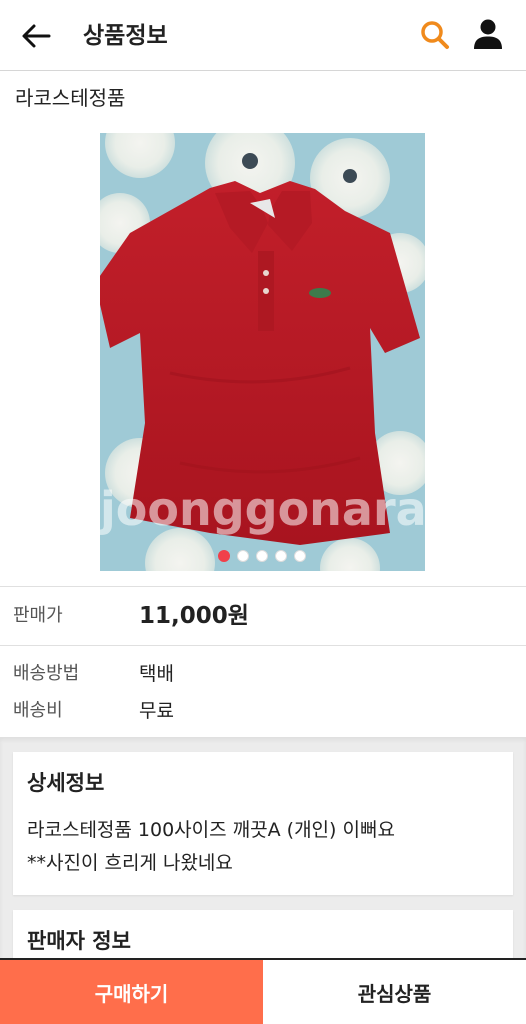  Describe the element at coordinates (211, 830) in the screenshot. I see `detail-text-line: 라코스테정품 100사이즈 깨끗A (개인) 이뻐요` at that location.